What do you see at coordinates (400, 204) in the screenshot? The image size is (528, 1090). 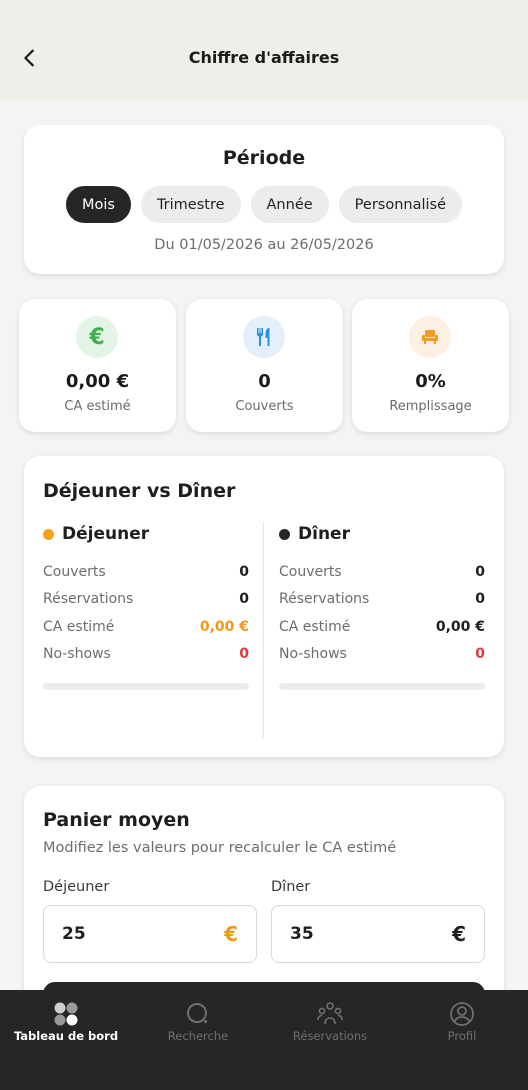 I see `chip-personnalise: Personnalisé` at bounding box center [400, 204].